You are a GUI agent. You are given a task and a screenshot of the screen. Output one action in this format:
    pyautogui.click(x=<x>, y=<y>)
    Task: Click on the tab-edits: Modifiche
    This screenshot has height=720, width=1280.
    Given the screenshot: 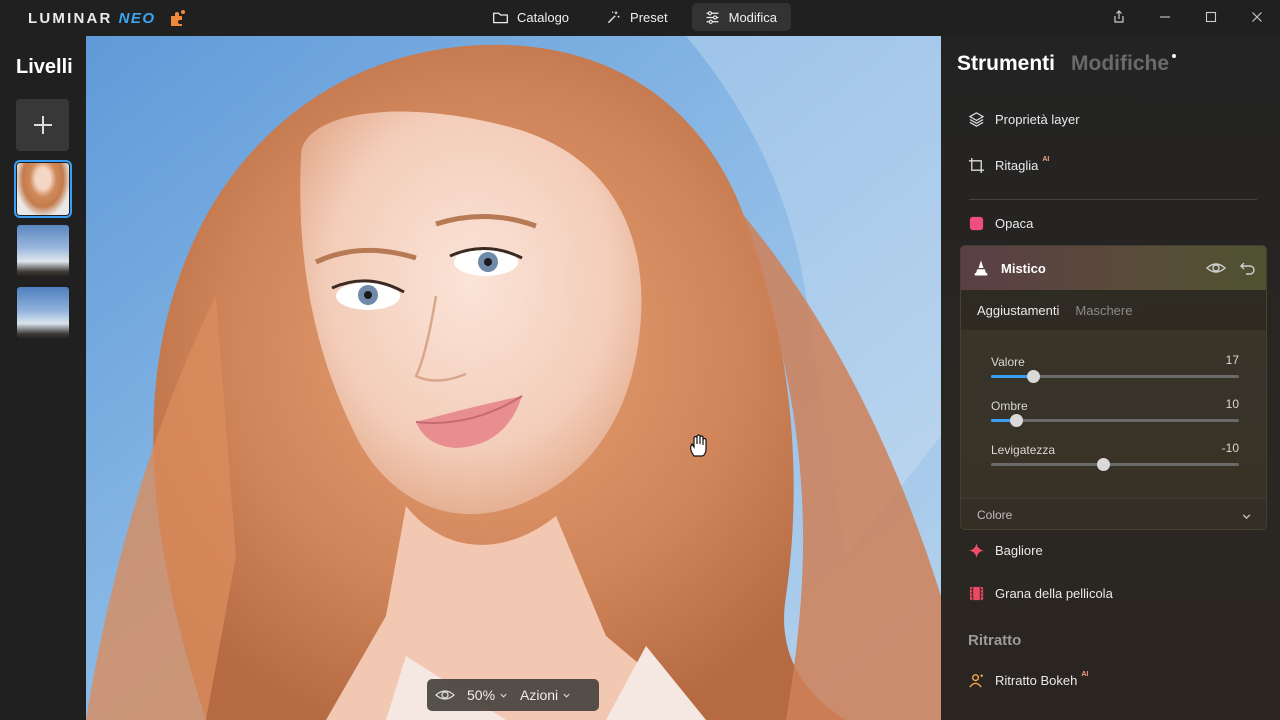 What is the action you would take?
    pyautogui.click(x=1124, y=64)
    